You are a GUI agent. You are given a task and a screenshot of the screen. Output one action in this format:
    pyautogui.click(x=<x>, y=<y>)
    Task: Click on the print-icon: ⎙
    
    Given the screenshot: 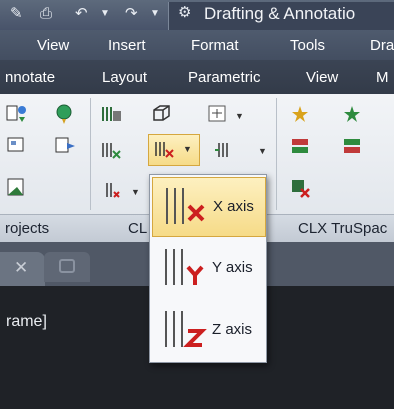 What is the action you would take?
    pyautogui.click(x=46, y=14)
    